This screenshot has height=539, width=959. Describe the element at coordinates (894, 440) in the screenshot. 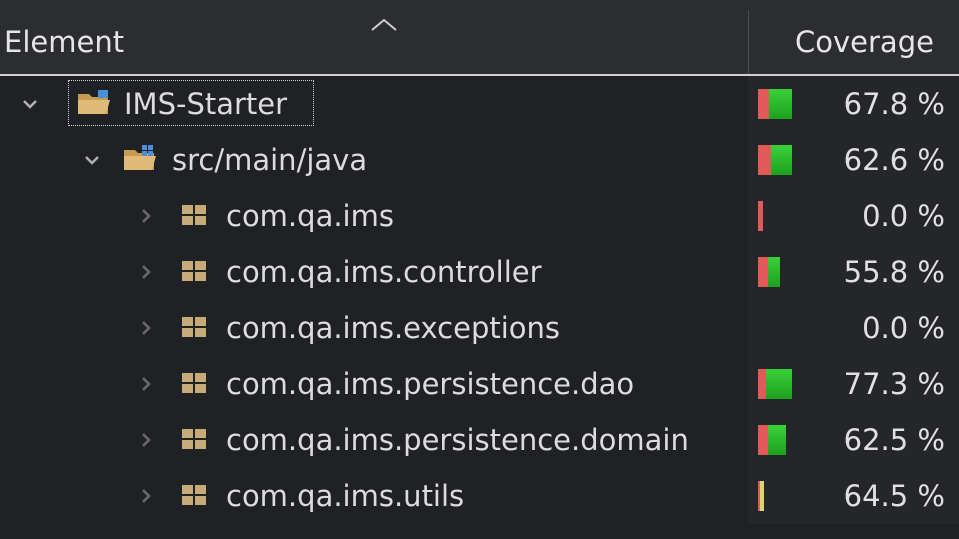

I see `coverage-value: 62.5 %` at that location.